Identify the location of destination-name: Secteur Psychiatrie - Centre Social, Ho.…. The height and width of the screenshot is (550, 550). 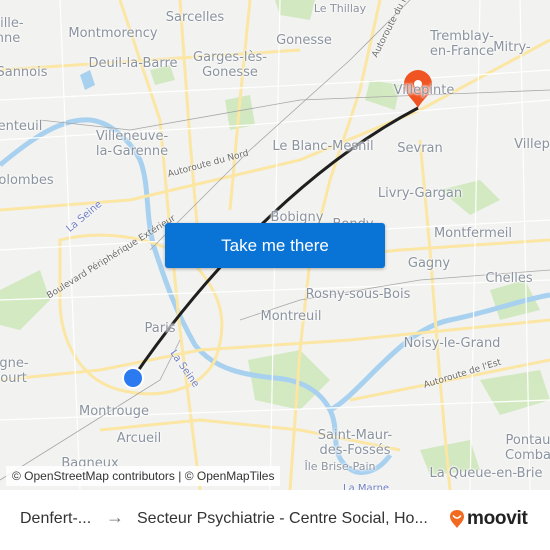
(282, 518).